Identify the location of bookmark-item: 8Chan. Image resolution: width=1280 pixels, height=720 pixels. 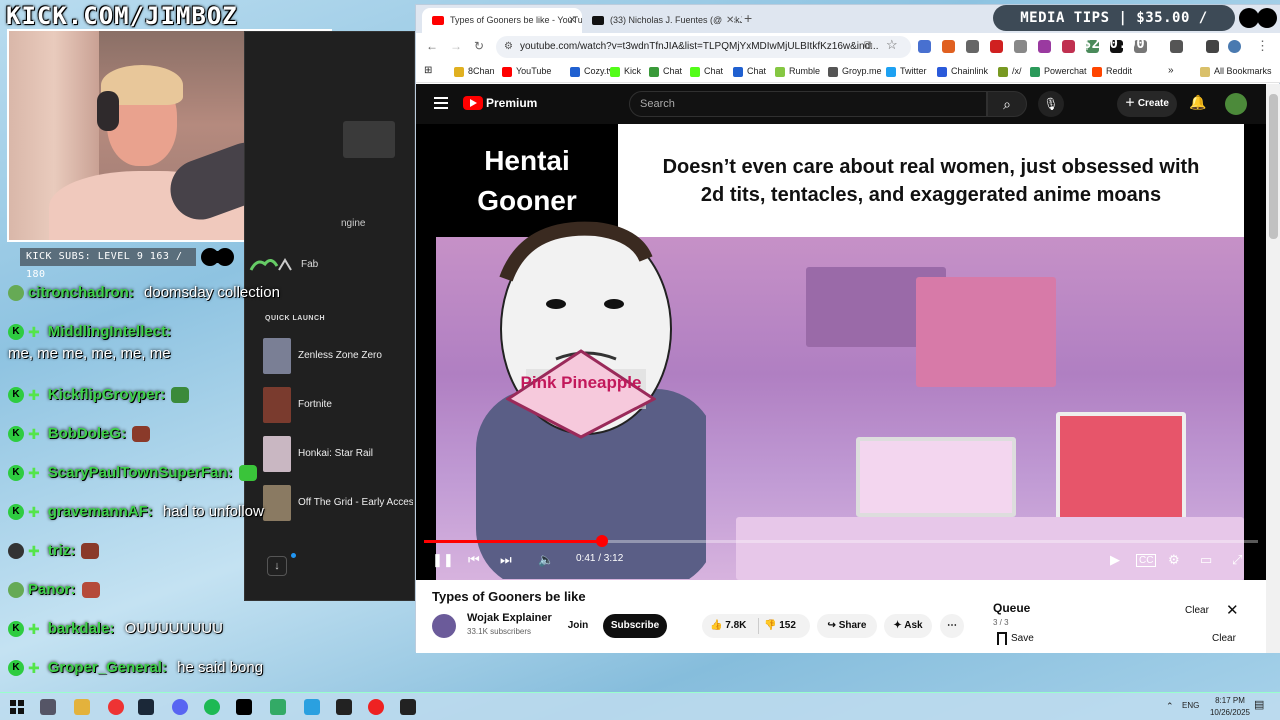
(474, 71).